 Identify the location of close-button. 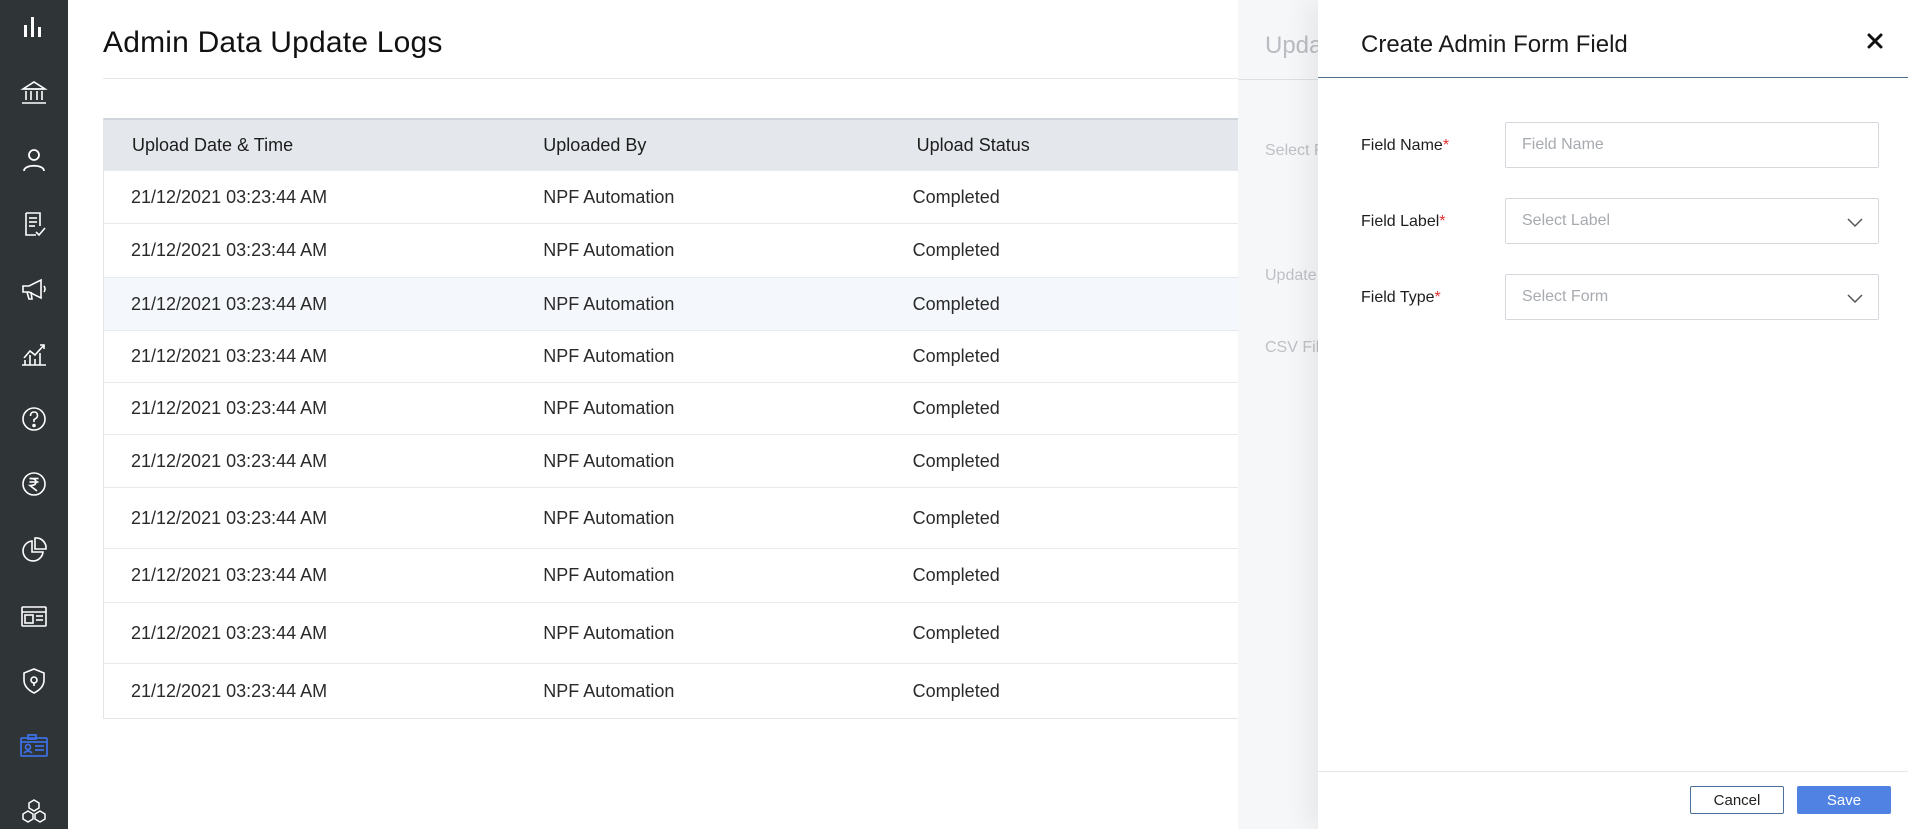
(1875, 41).